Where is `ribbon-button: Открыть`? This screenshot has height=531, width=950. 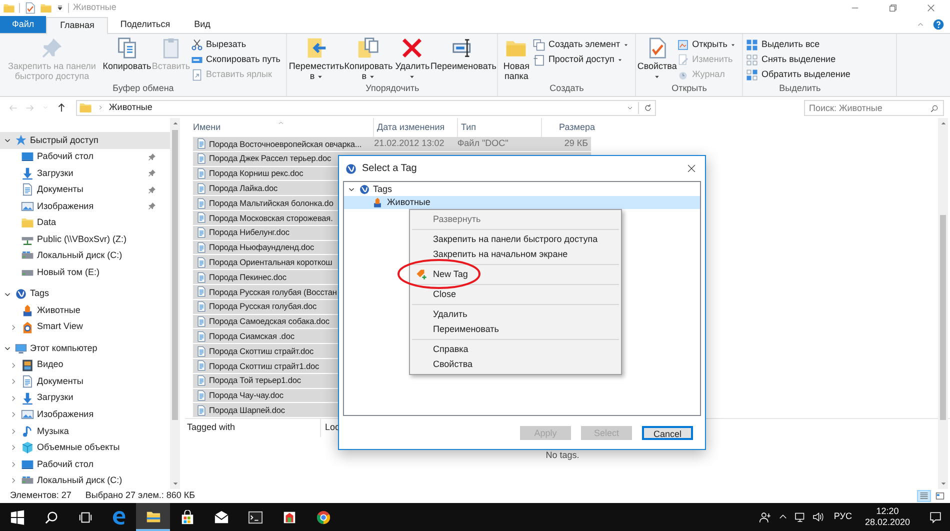 ribbon-button: Открыть is located at coordinates (708, 45).